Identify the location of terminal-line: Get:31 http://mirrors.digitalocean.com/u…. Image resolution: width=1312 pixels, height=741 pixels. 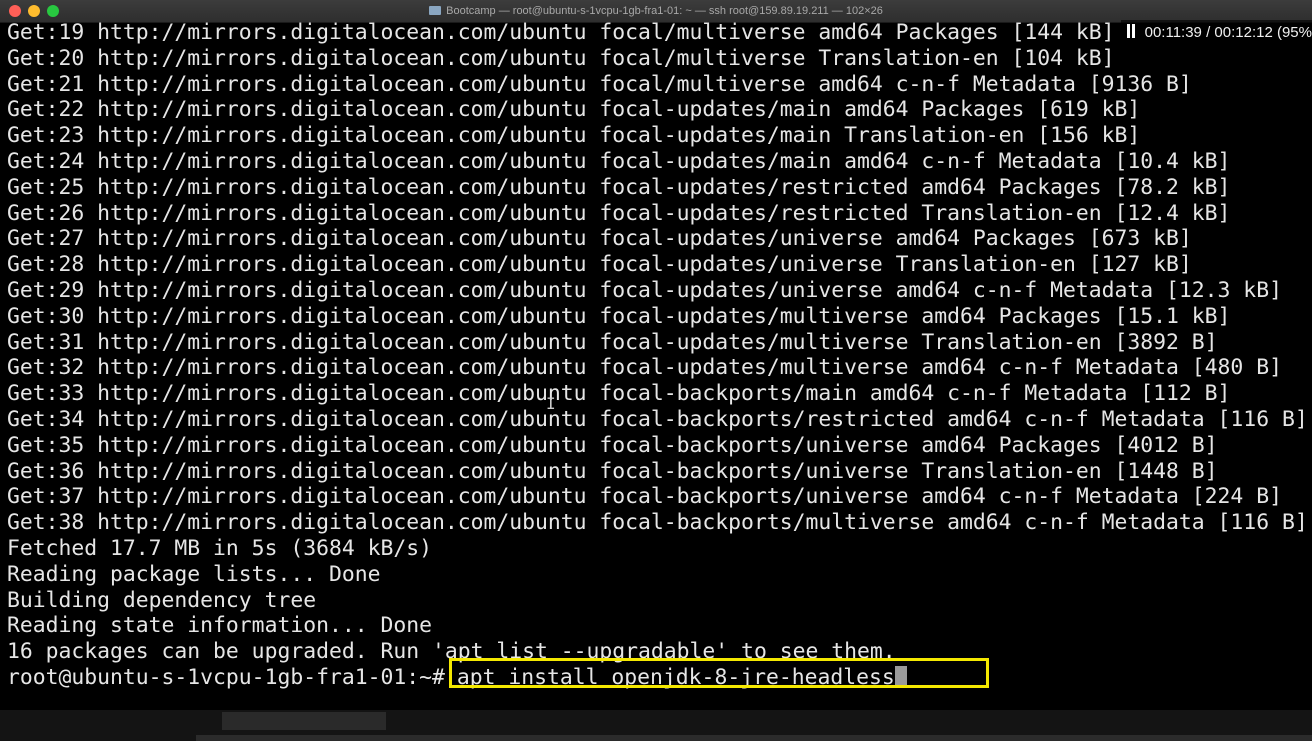
(612, 342).